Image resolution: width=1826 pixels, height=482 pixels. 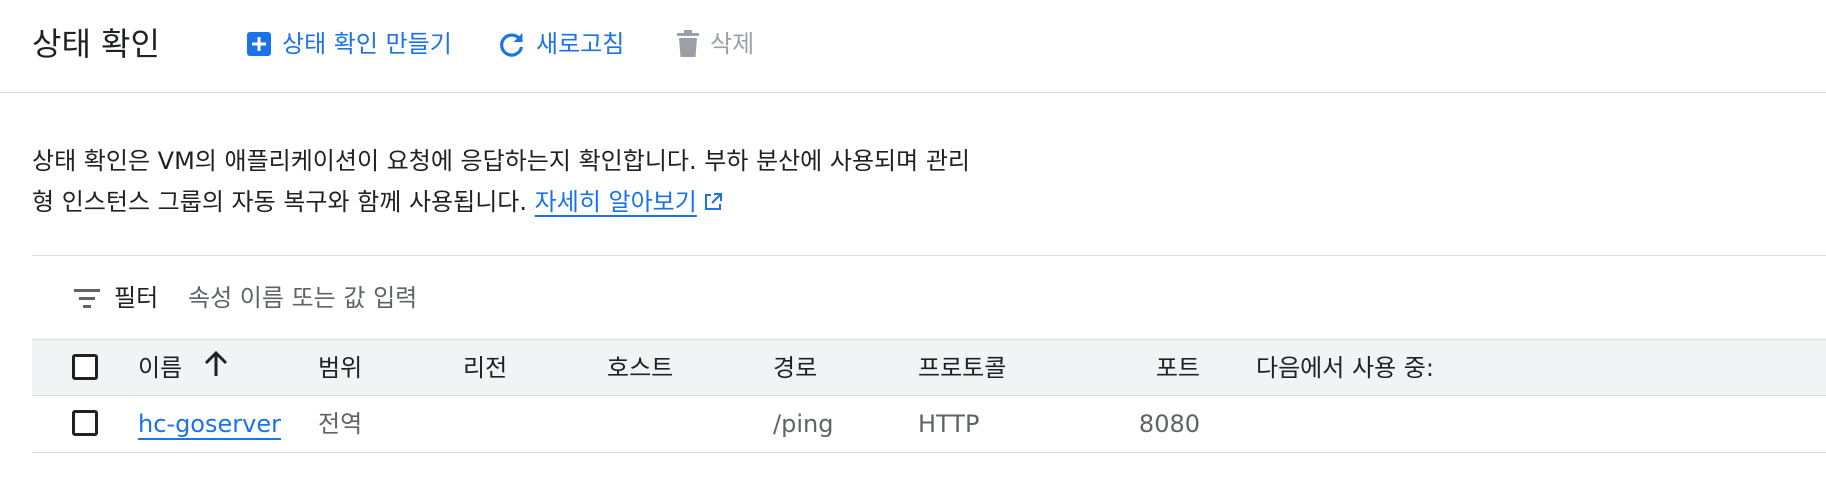 What do you see at coordinates (367, 44) in the screenshot?
I see `create-button-label: 상태 확인 만들기` at bounding box center [367, 44].